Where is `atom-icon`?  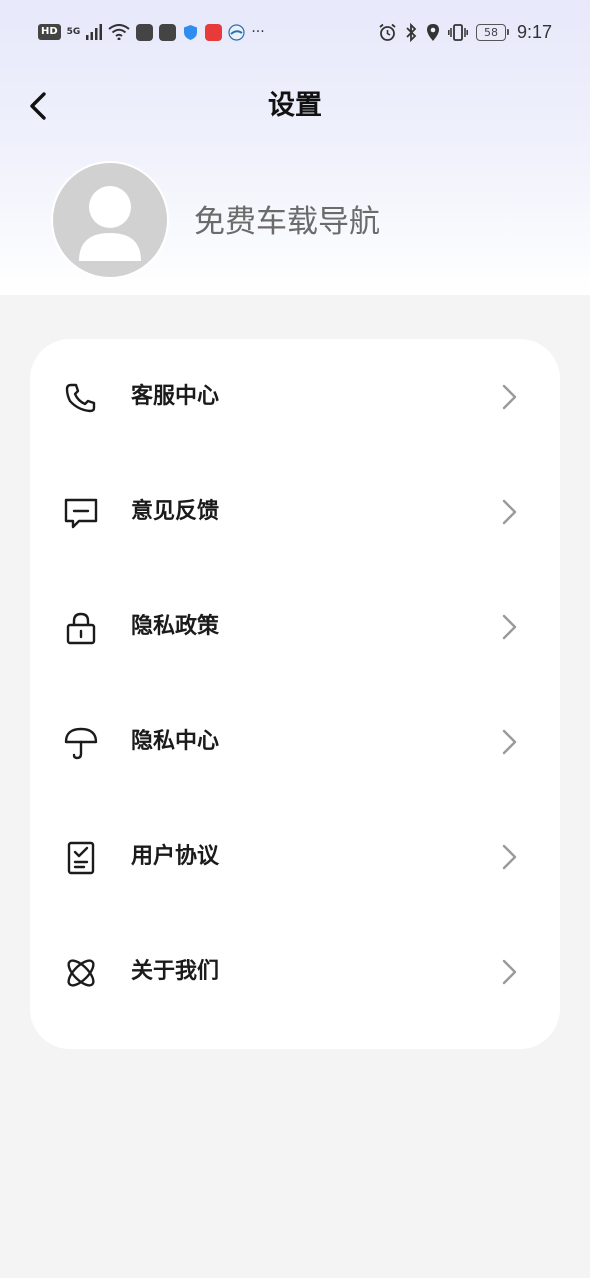
atom-icon is located at coordinates (81, 973).